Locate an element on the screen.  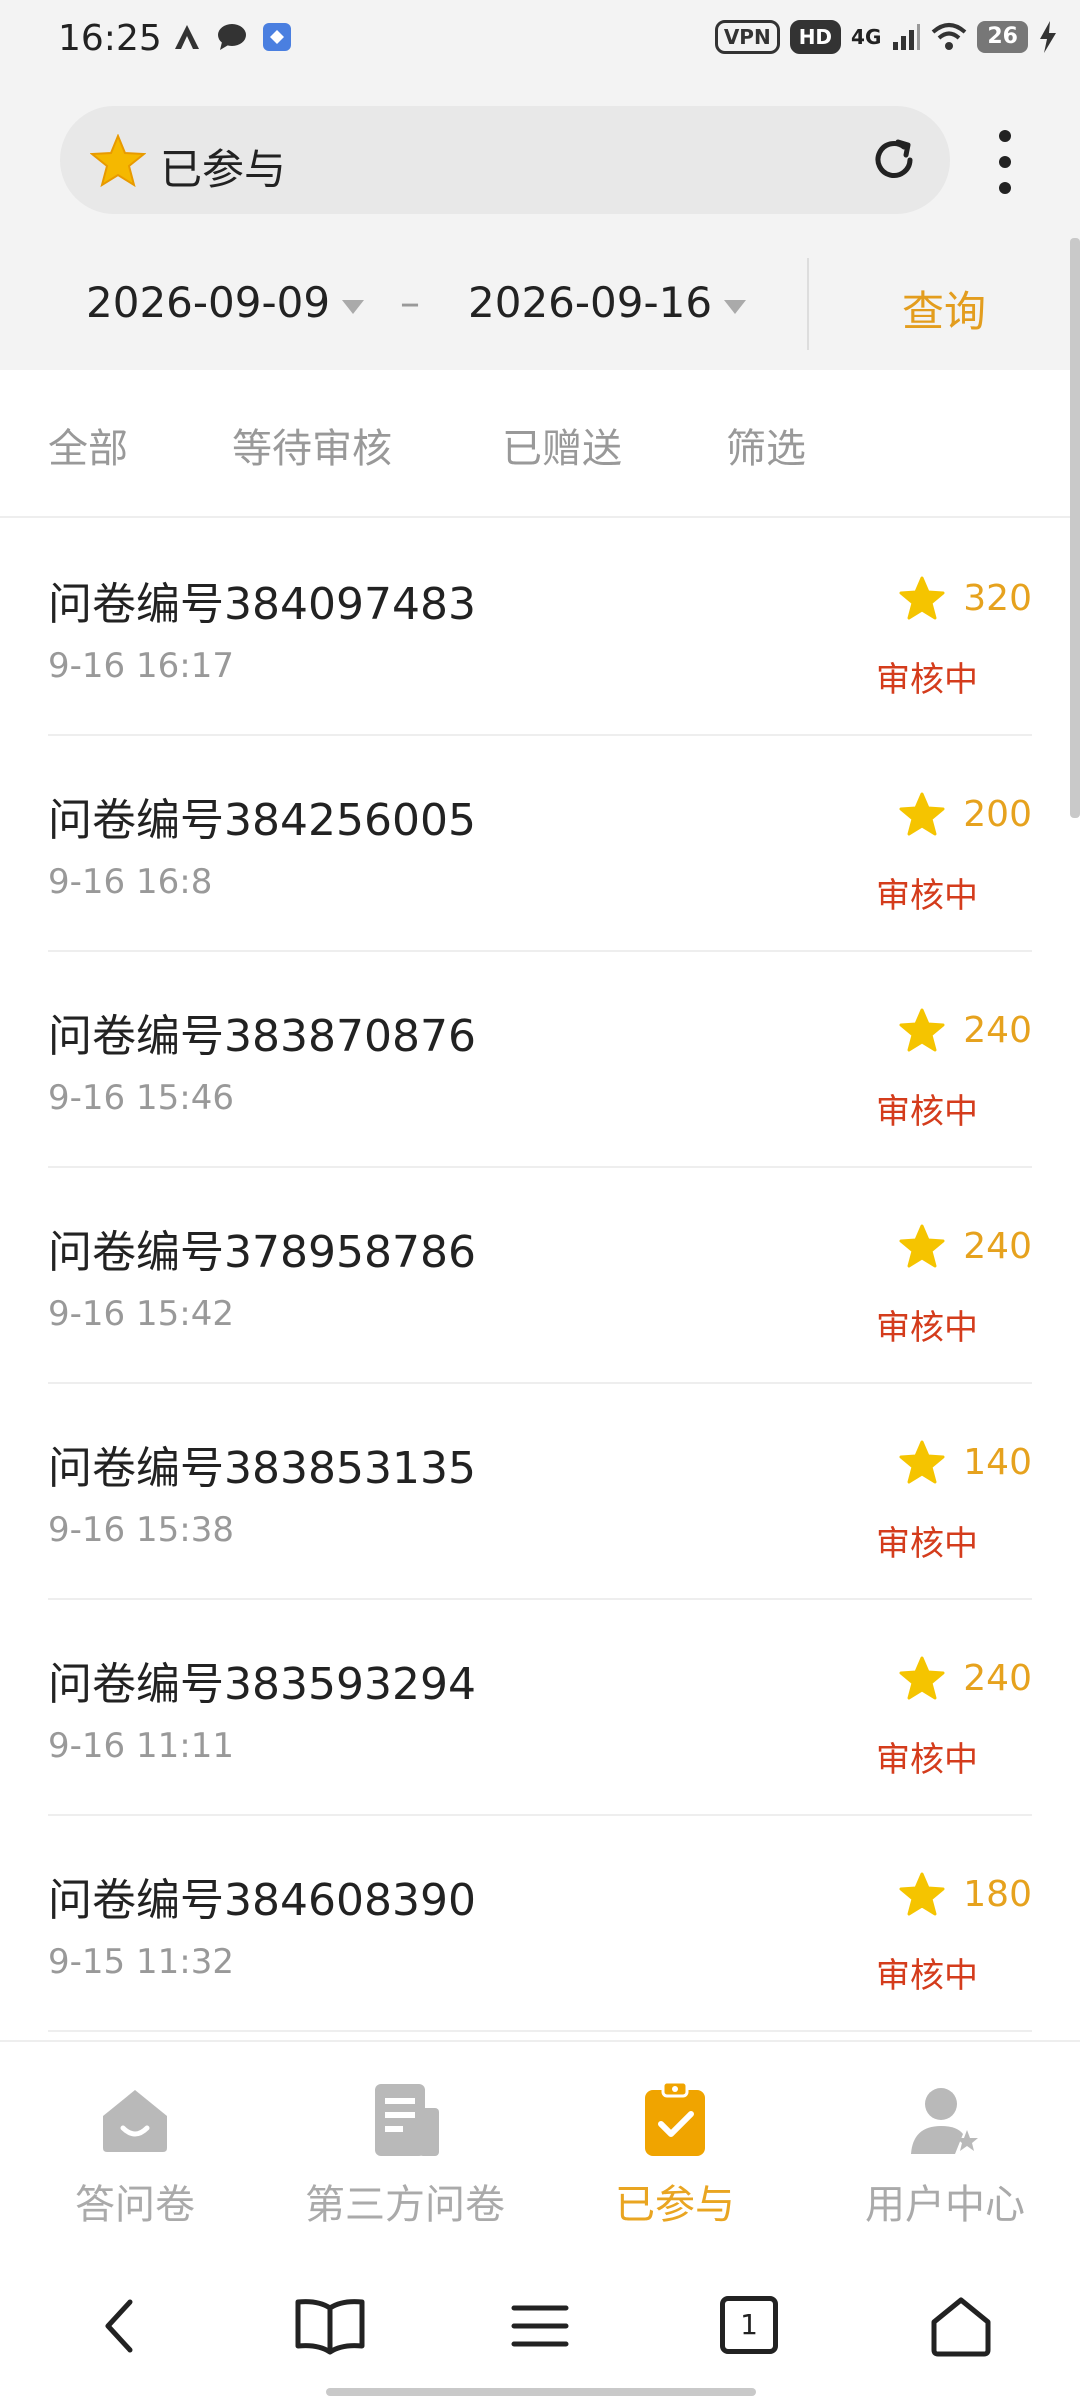
list-item: 问卷编号383853135 9-16 15:38 140 审核中 is located at coordinates (540, 1492).